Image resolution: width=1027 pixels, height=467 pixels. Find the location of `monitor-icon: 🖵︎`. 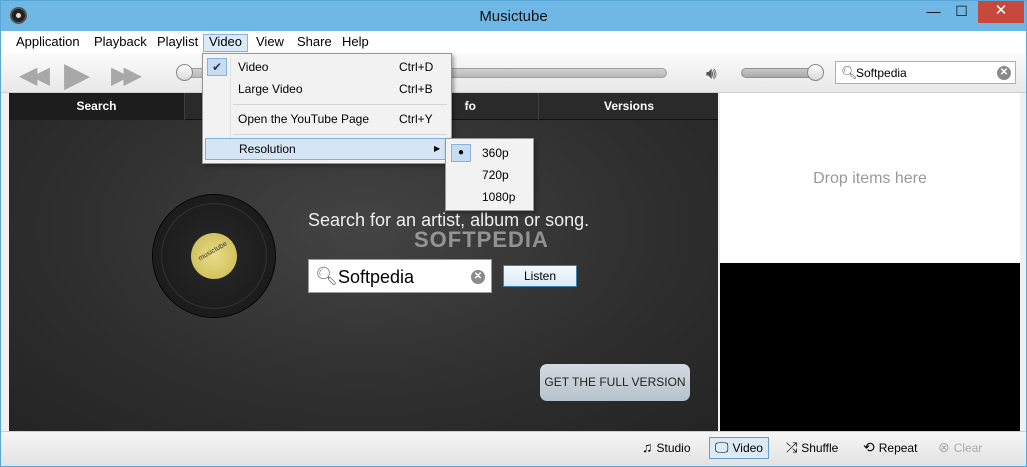

monitor-icon: 🖵︎ is located at coordinates (722, 447).